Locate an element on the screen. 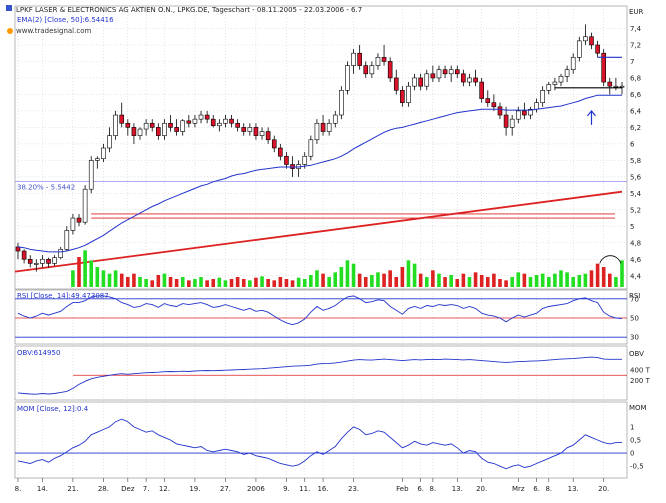  indicator-tick-label: 0,5 is located at coordinates (635, 441).